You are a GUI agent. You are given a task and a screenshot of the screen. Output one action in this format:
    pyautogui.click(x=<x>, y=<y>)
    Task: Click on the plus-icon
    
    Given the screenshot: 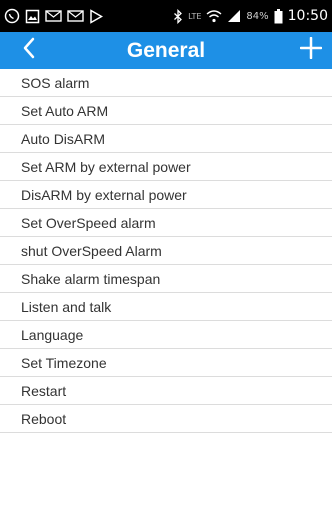 What is the action you would take?
    pyautogui.click(x=311, y=50)
    